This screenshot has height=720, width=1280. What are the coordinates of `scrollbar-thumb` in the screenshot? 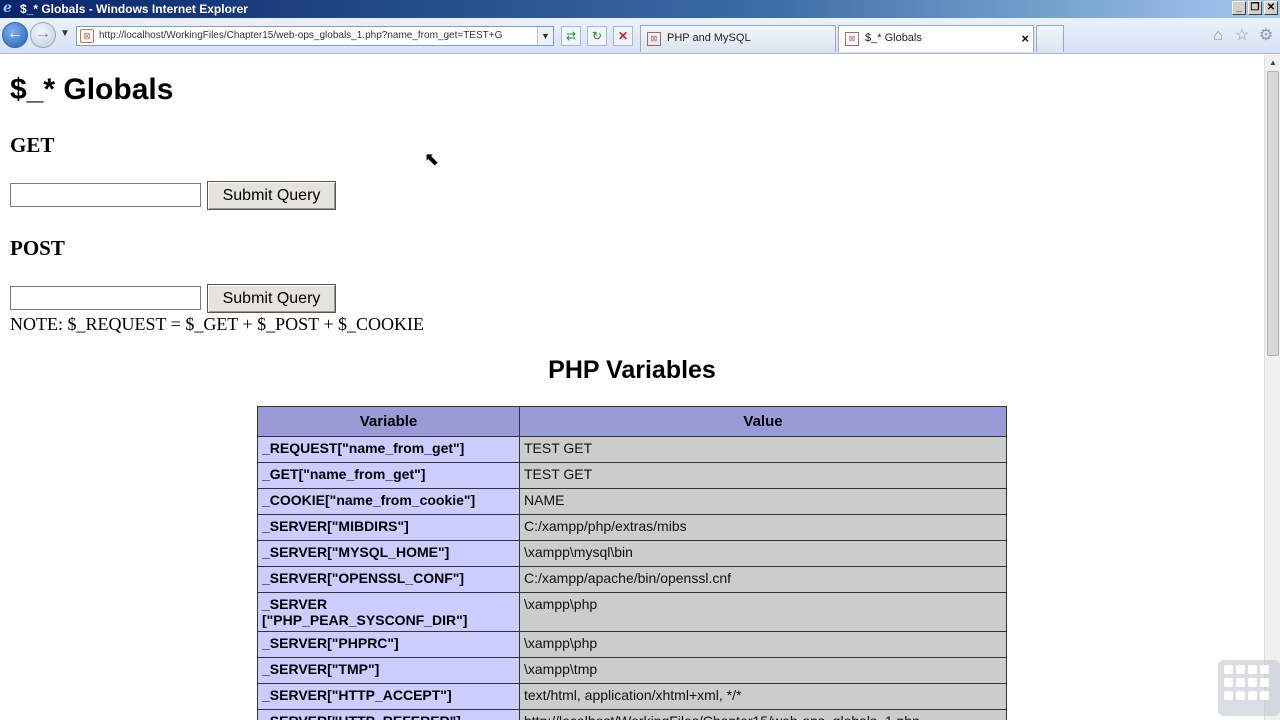 It's located at (1273, 213).